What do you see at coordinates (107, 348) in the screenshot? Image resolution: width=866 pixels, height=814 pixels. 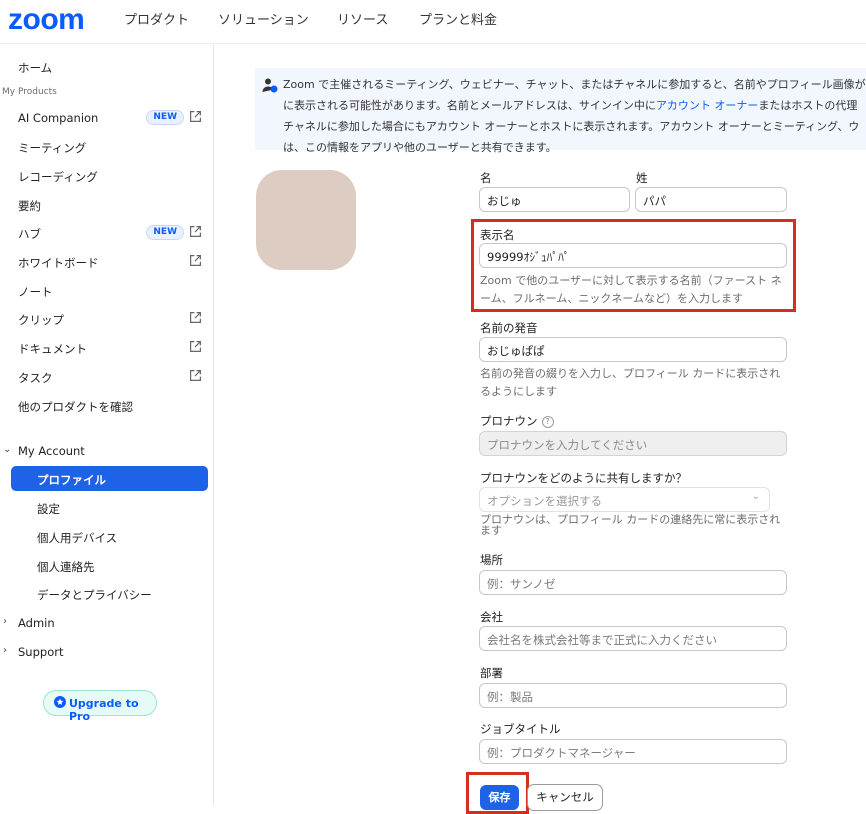 I see `sidebar-item-docs: ドキュメント` at bounding box center [107, 348].